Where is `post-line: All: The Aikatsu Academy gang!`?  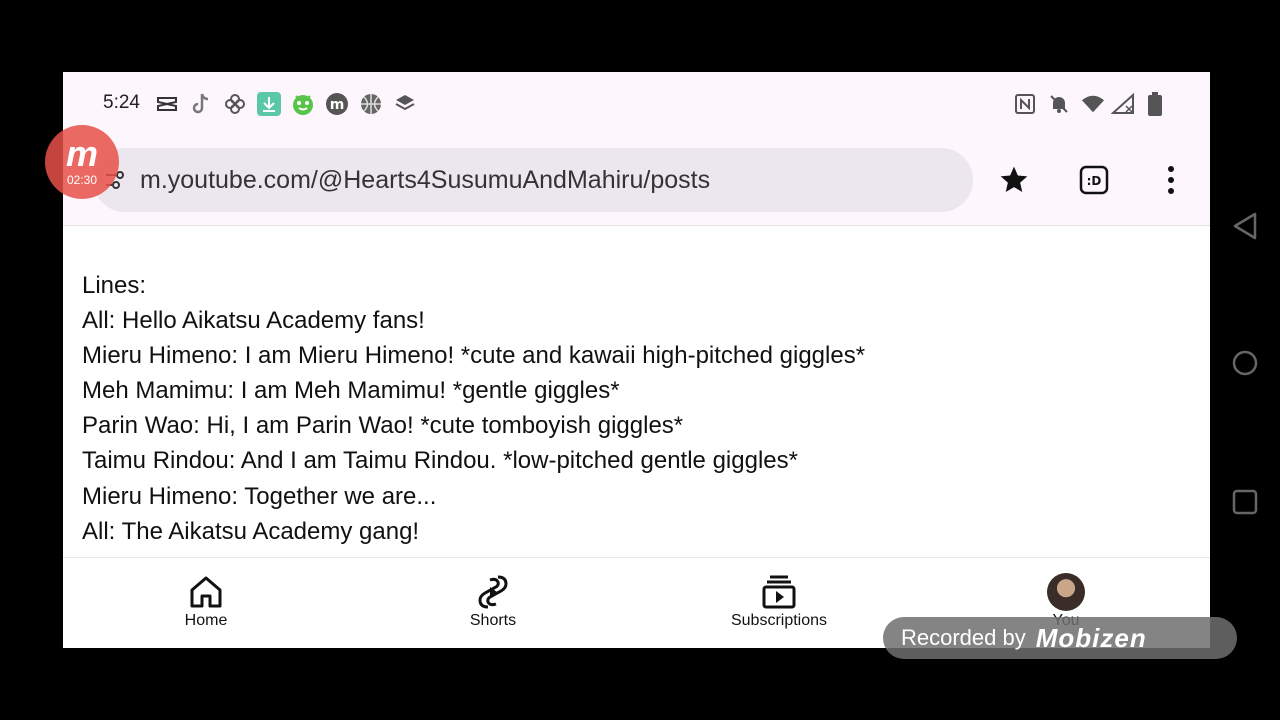
post-line: All: The Aikatsu Academy gang! is located at coordinates (251, 531).